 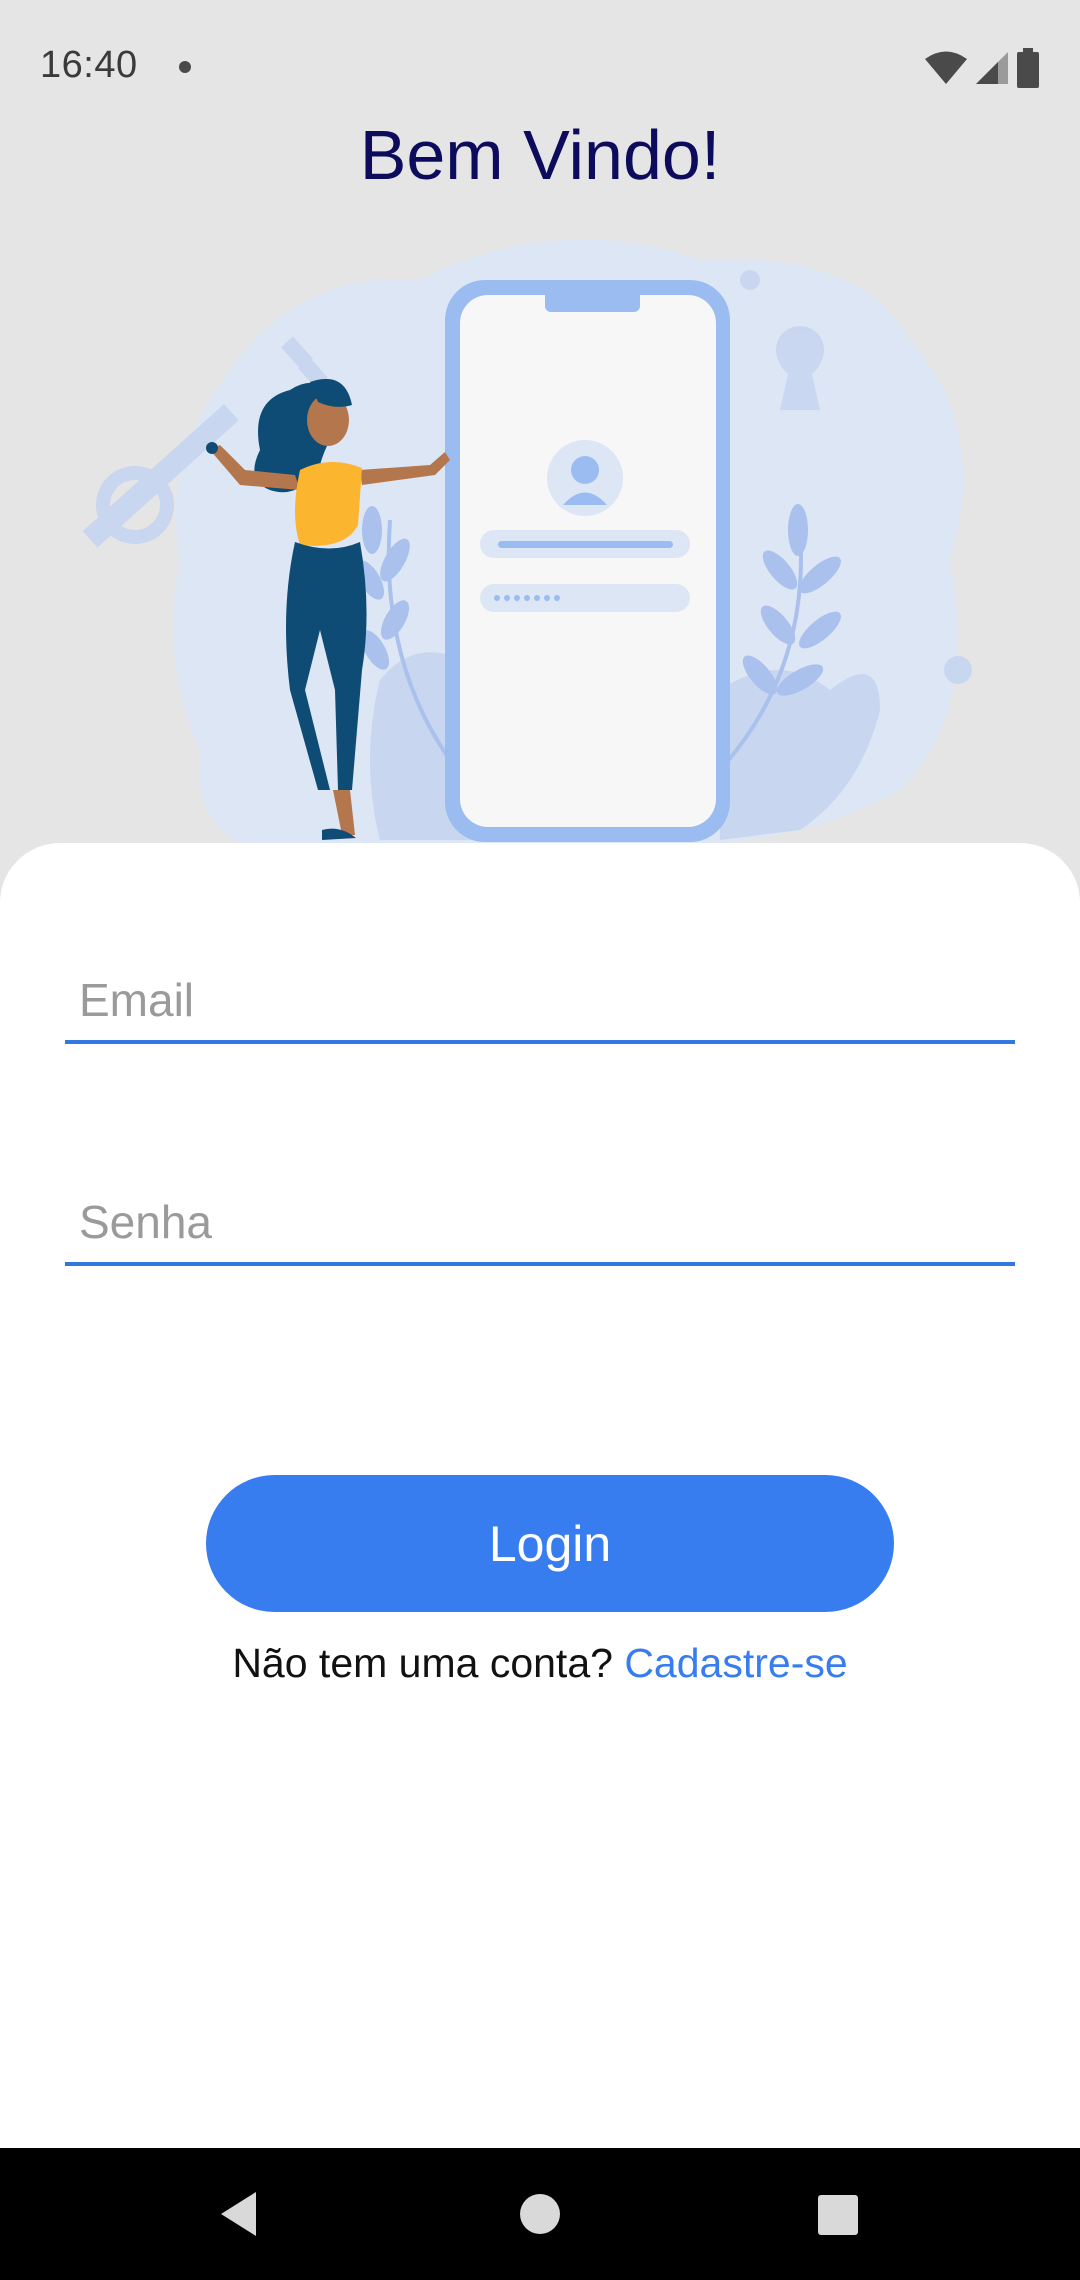 I want to click on wifi-icon, so click(x=946, y=67).